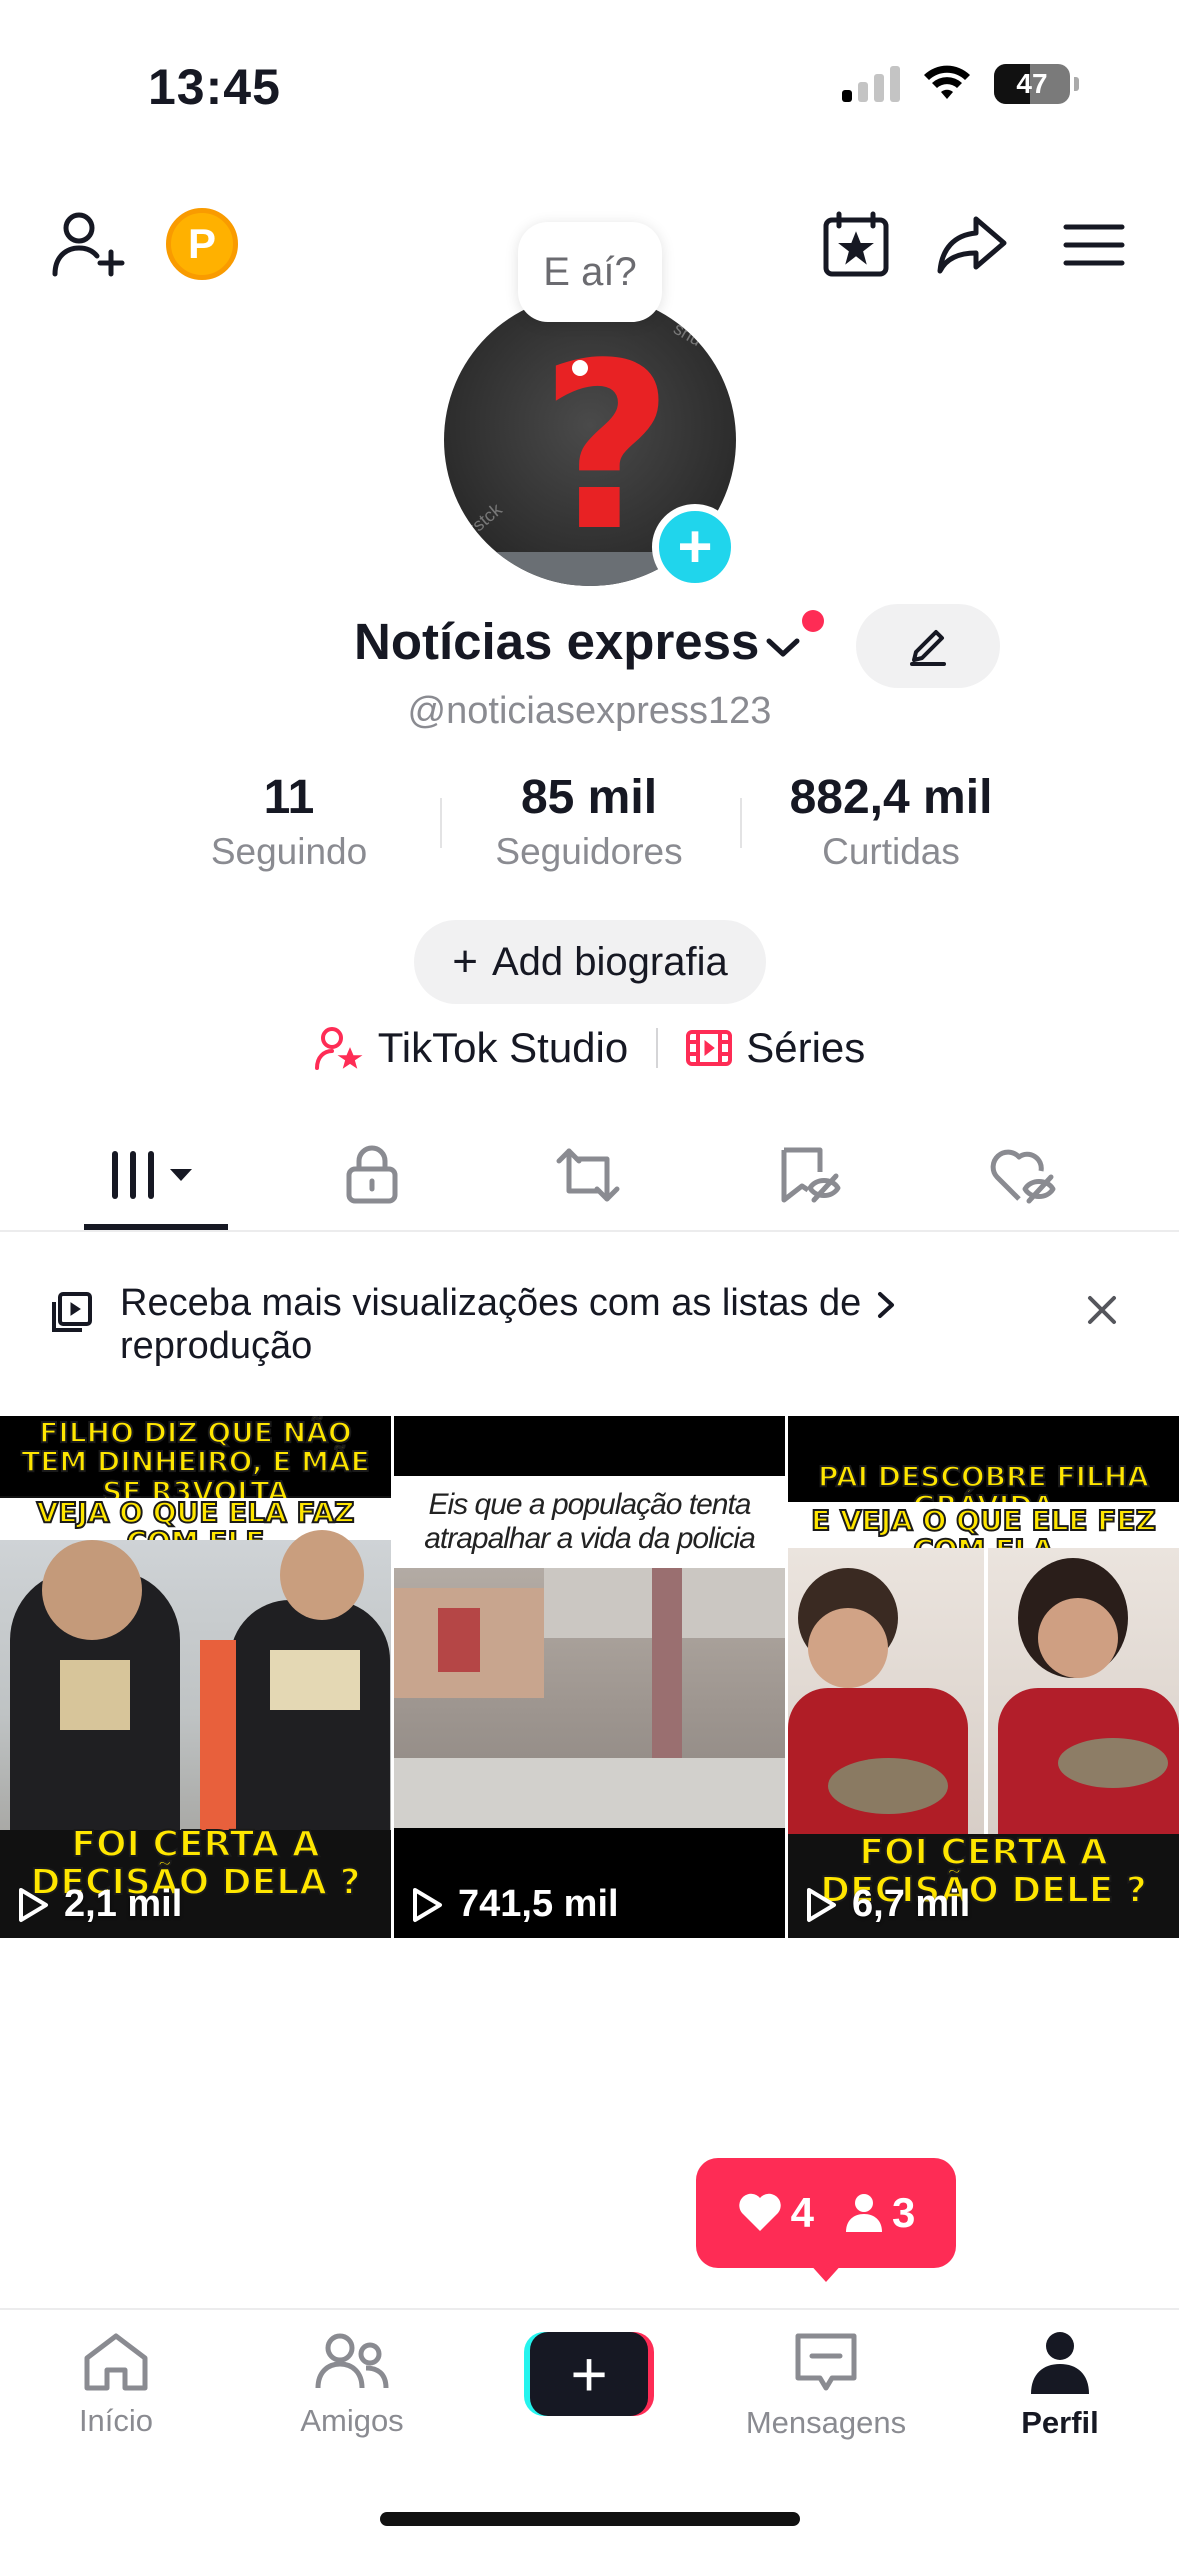 The image size is (1179, 2556). I want to click on stat-followers: 85 mil Seguidores, so click(589, 821).